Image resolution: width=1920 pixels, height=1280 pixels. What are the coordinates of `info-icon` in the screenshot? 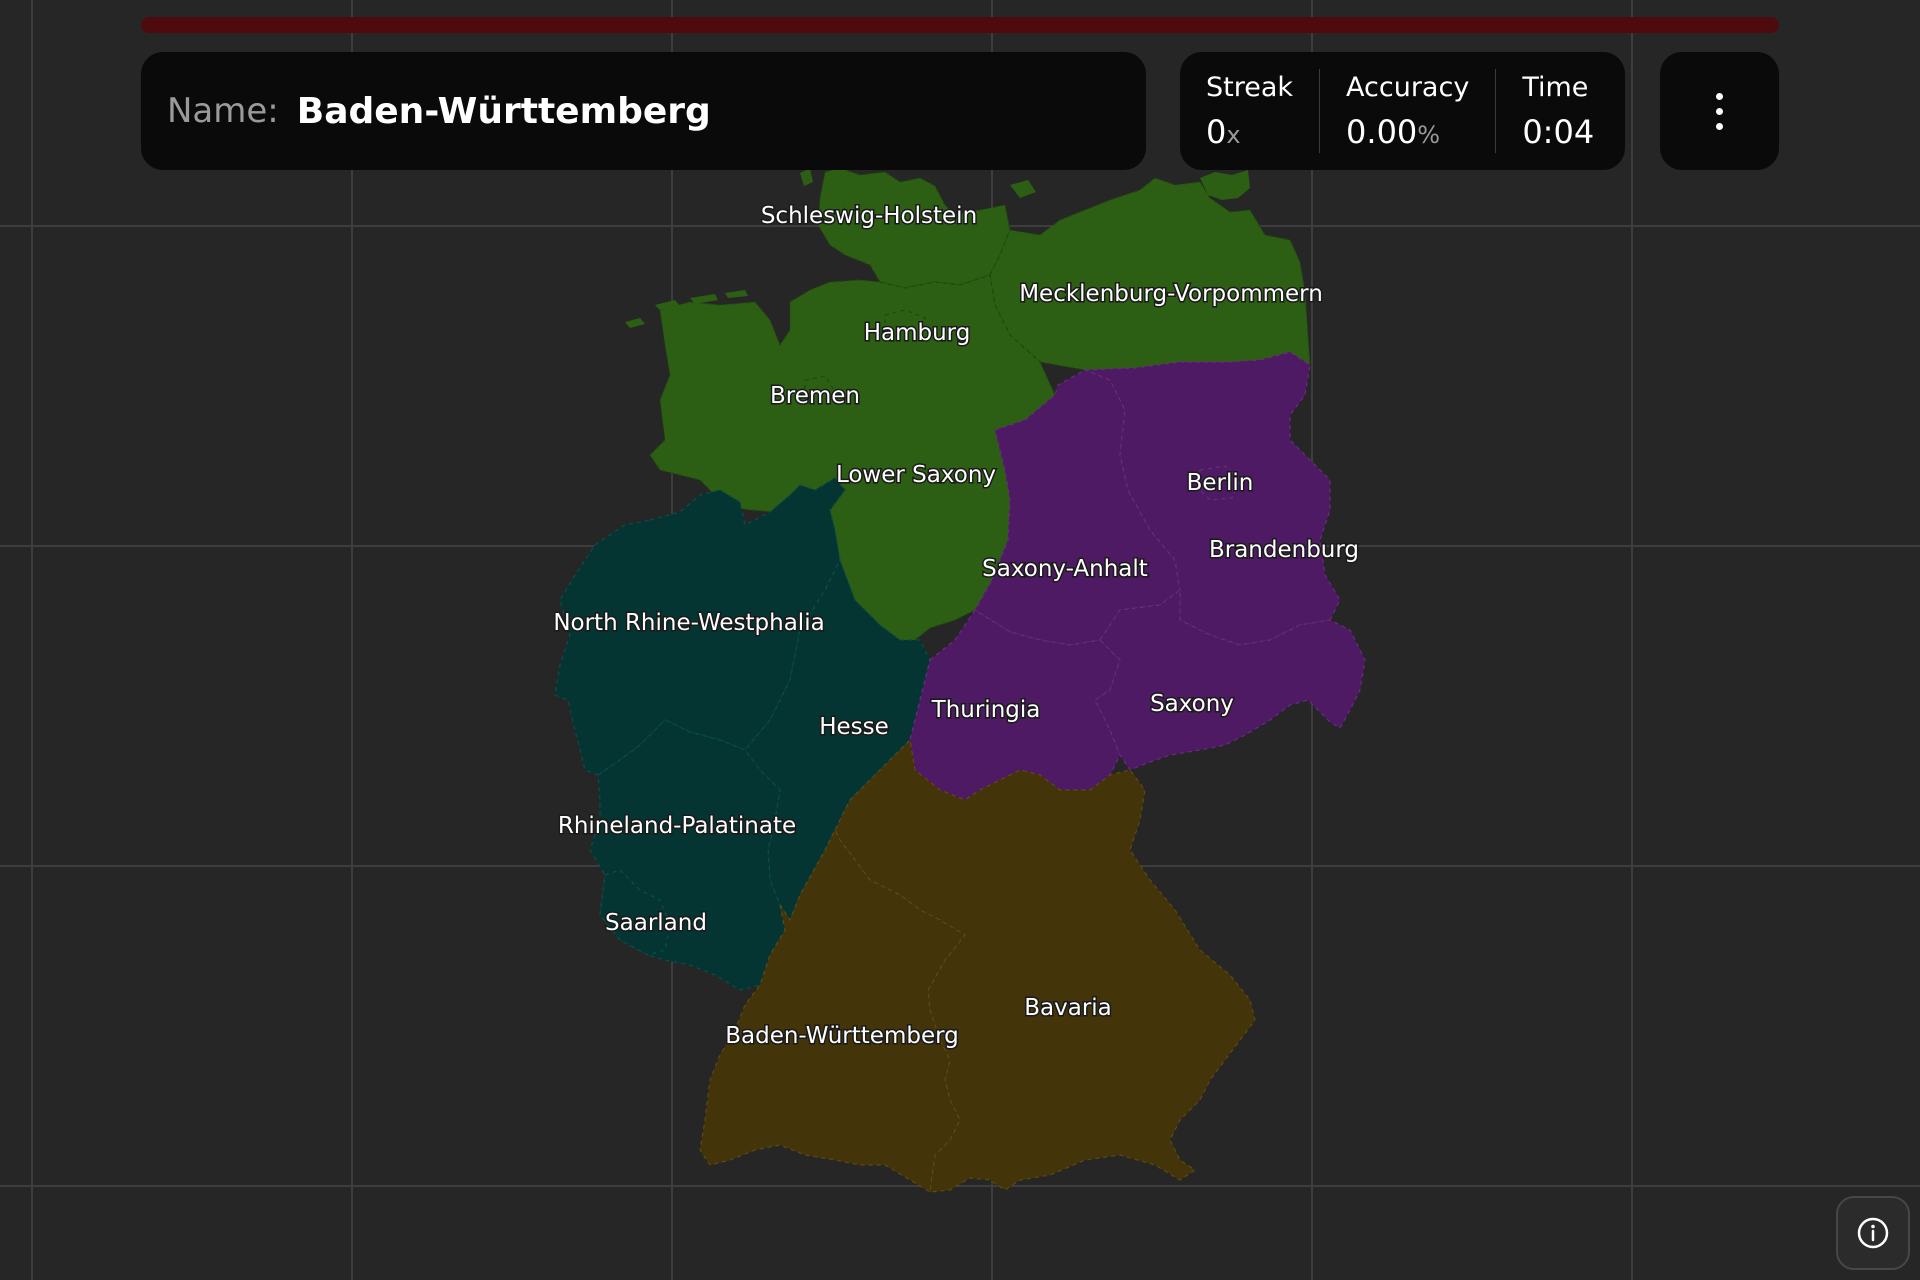 It's located at (1873, 1233).